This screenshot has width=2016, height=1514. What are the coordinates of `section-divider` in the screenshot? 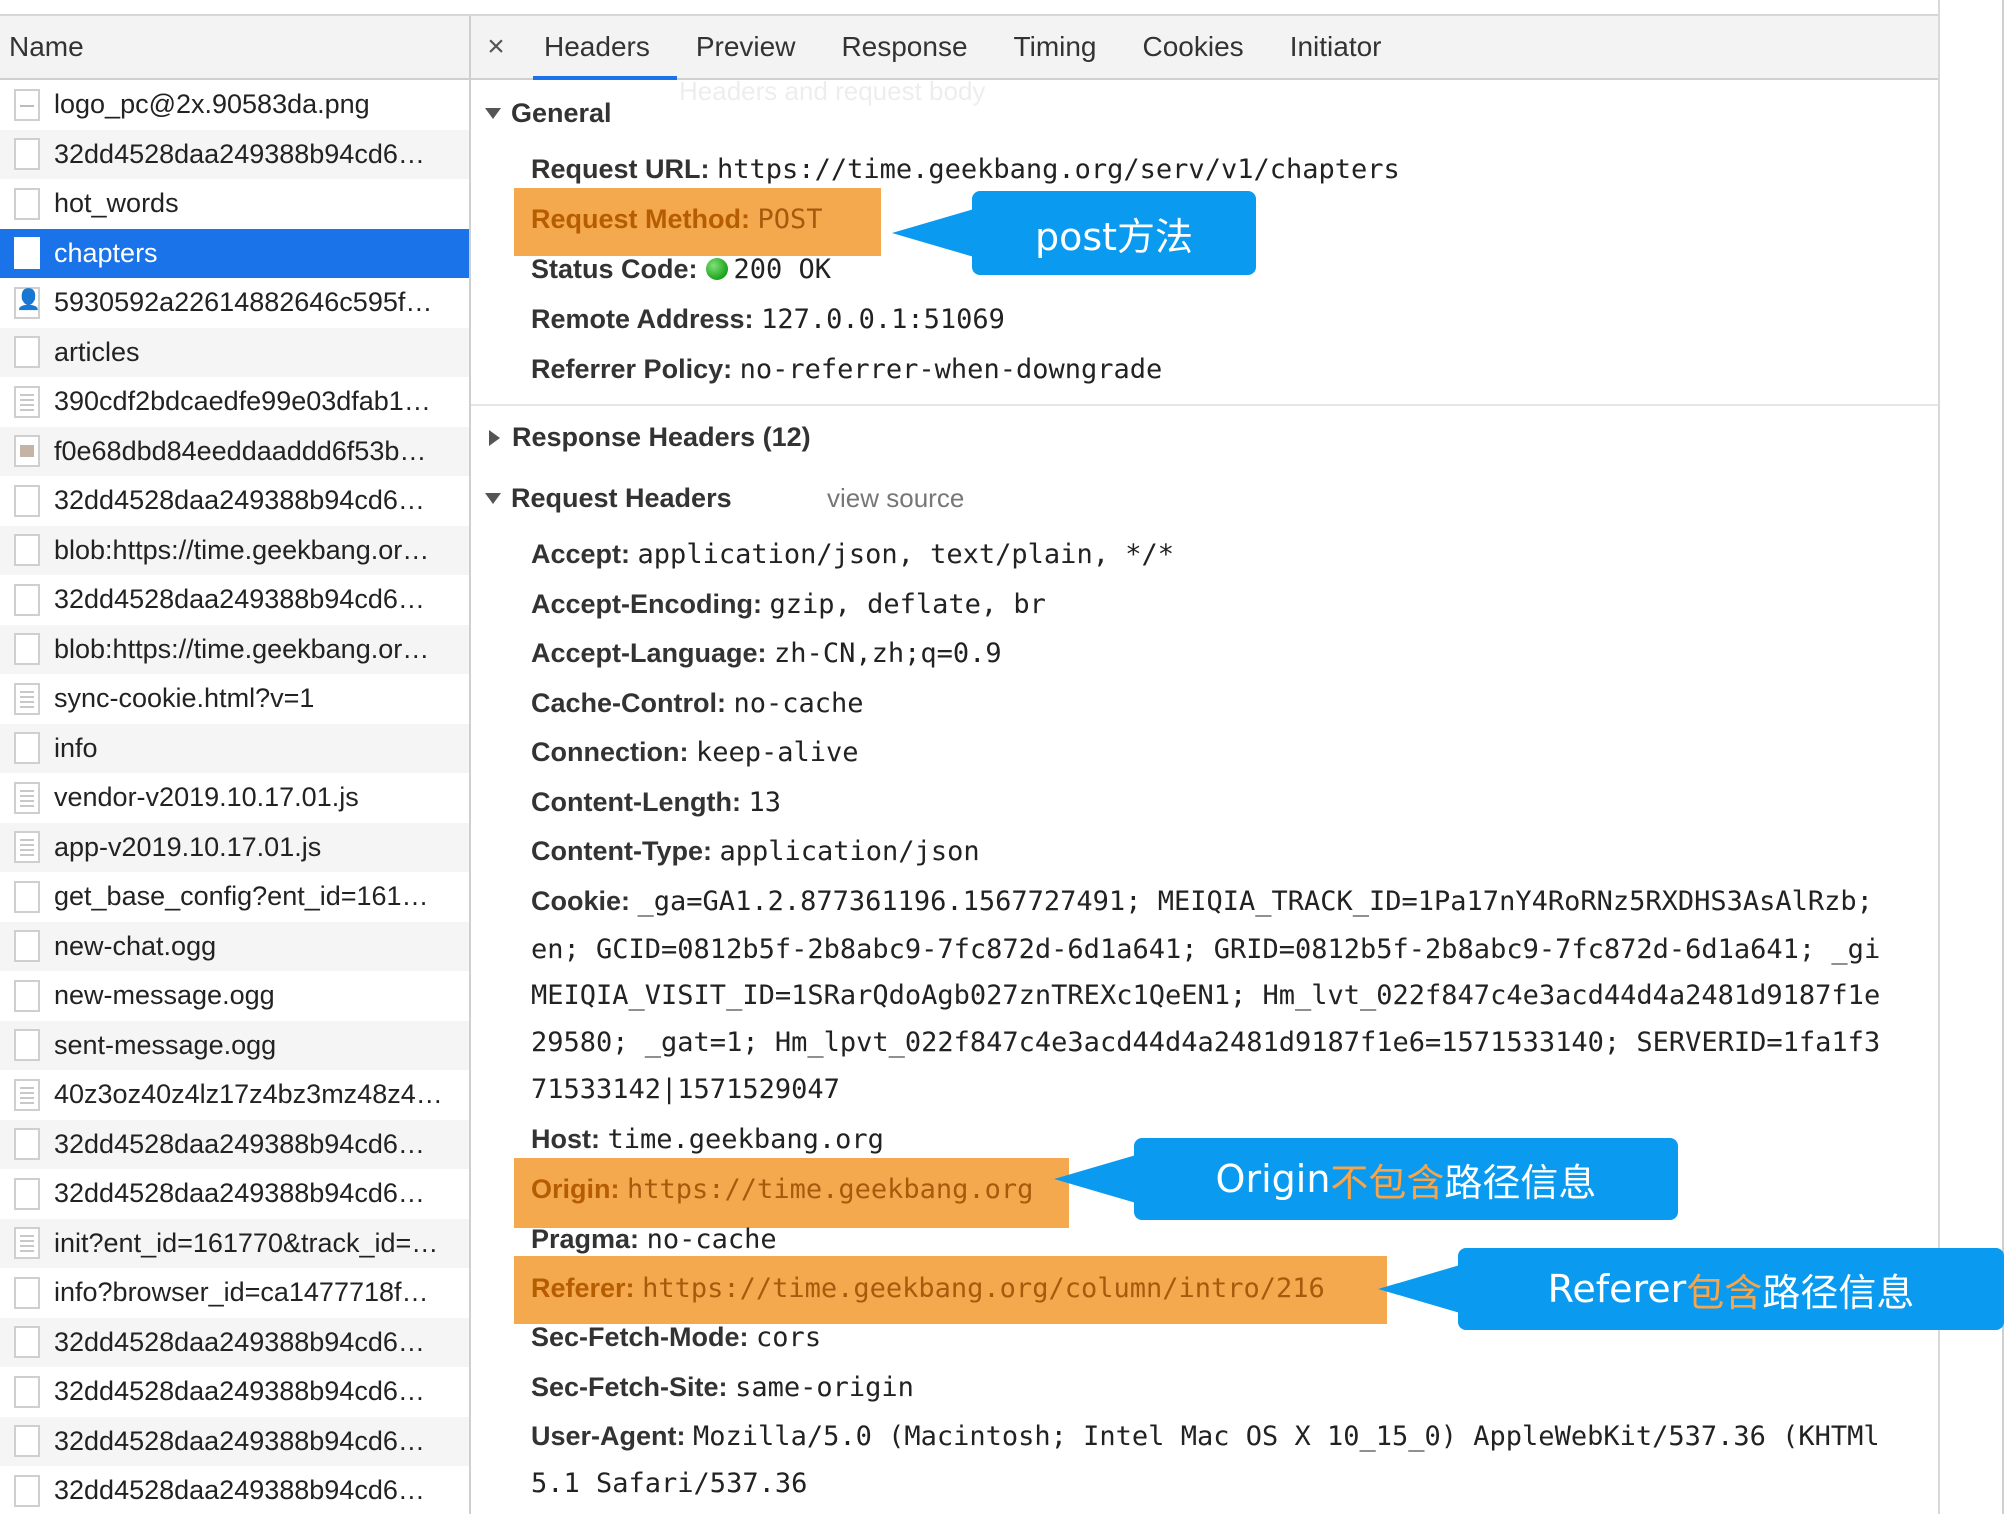 It's located at (1204, 405).